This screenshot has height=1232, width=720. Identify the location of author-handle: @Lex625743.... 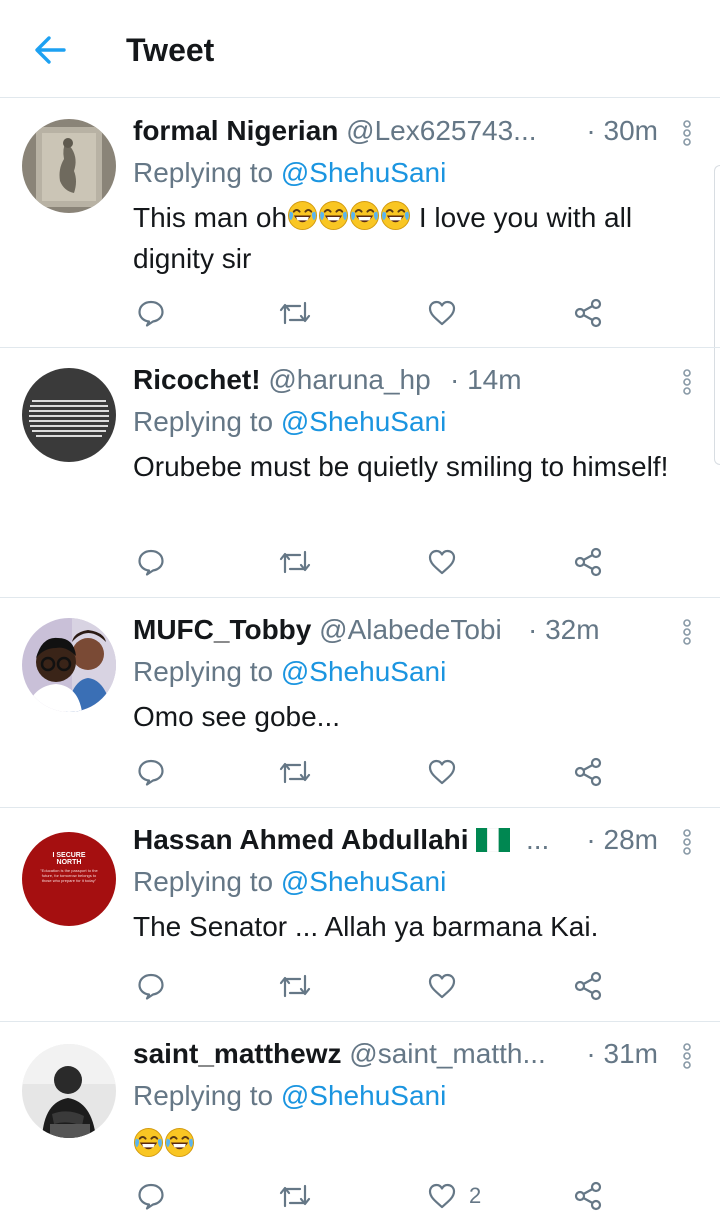
(441, 130).